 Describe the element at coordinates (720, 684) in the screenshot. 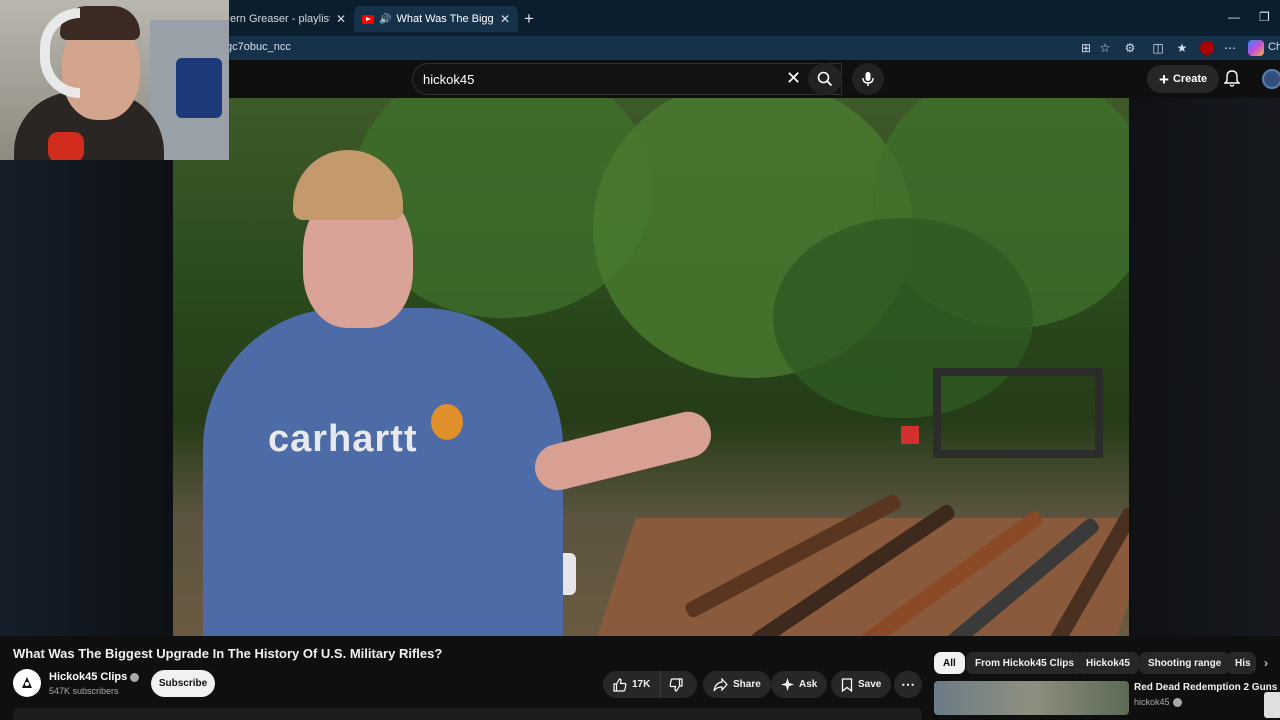

I see `share-icon` at that location.